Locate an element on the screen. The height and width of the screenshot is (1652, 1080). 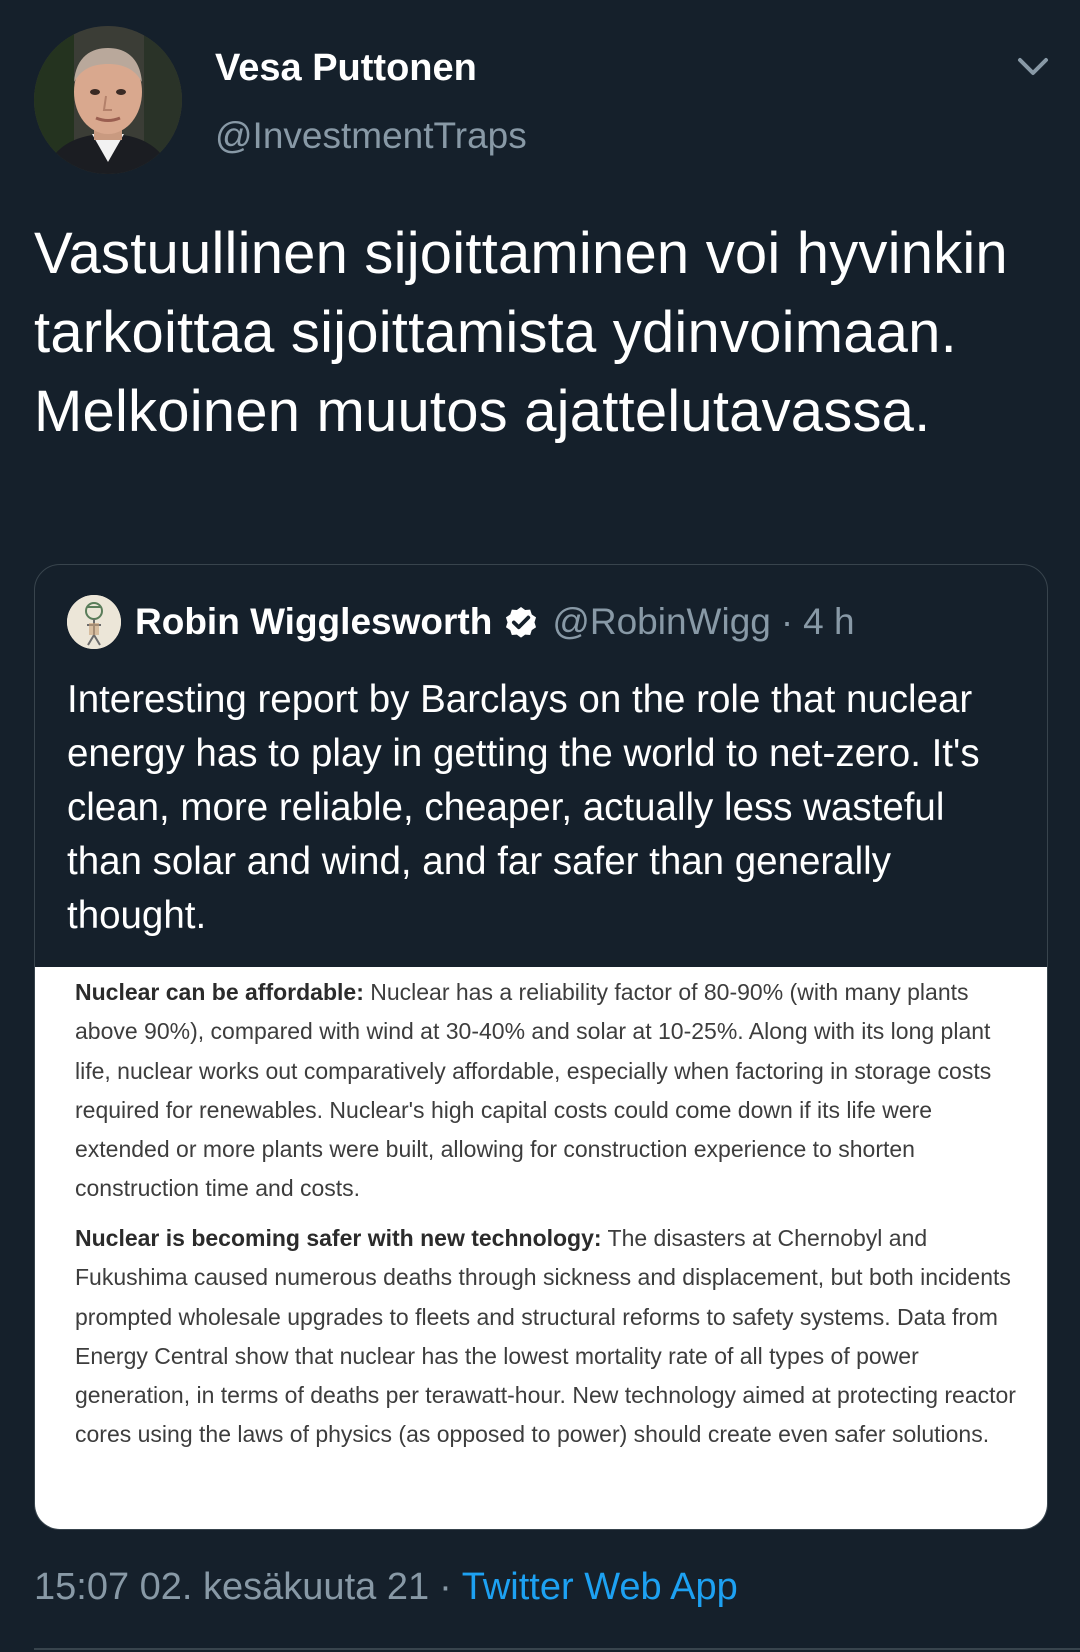
illustrated-person-icon is located at coordinates (94, 622).